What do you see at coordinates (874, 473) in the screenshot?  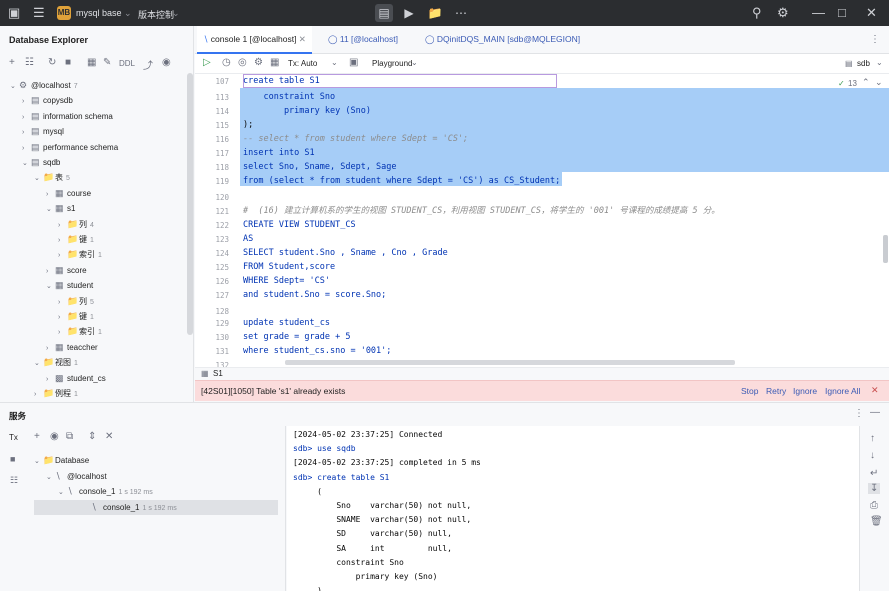 I see `soft-wrap-icon: ↵` at bounding box center [874, 473].